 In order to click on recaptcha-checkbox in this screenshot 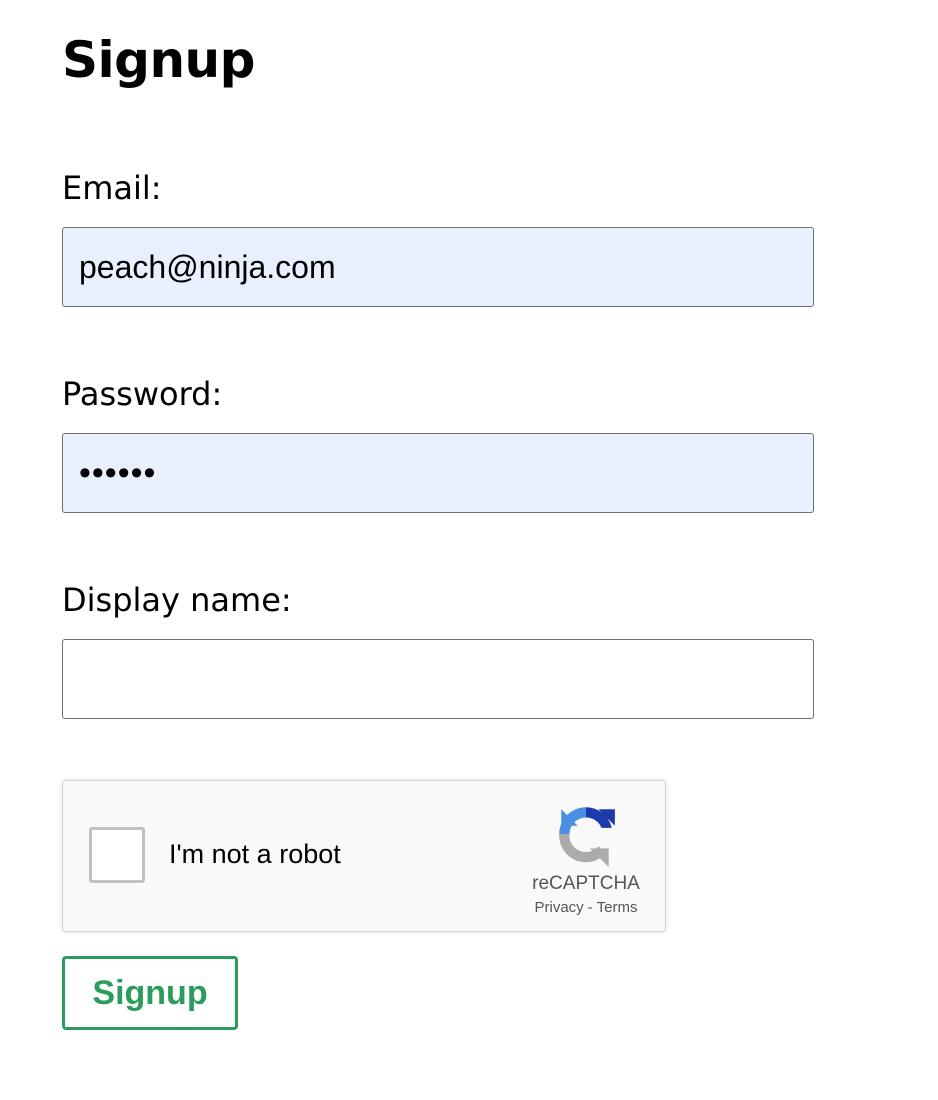, I will do `click(117, 855)`.